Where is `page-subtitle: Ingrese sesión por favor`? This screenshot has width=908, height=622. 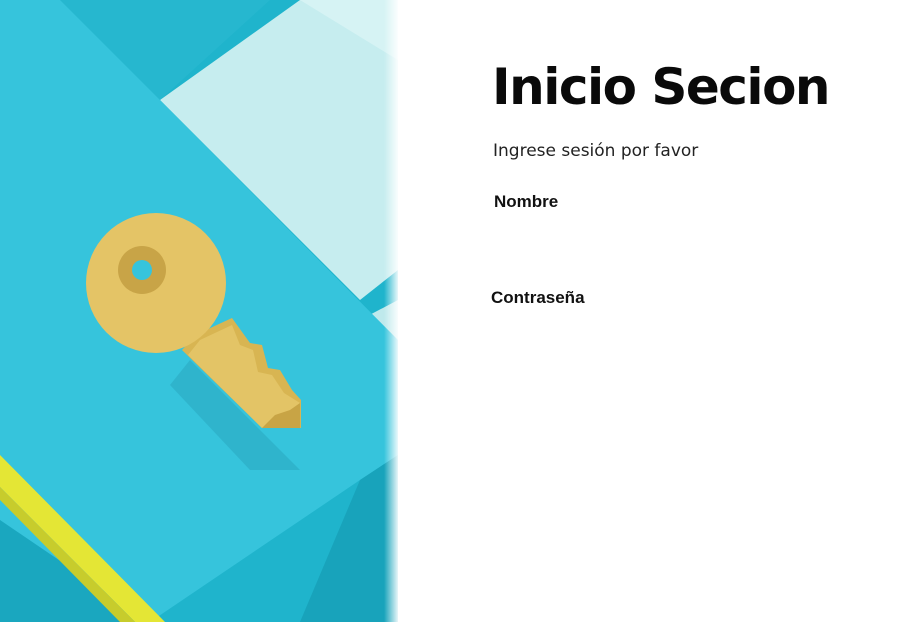
page-subtitle: Ingrese sesión por favor is located at coordinates (596, 151).